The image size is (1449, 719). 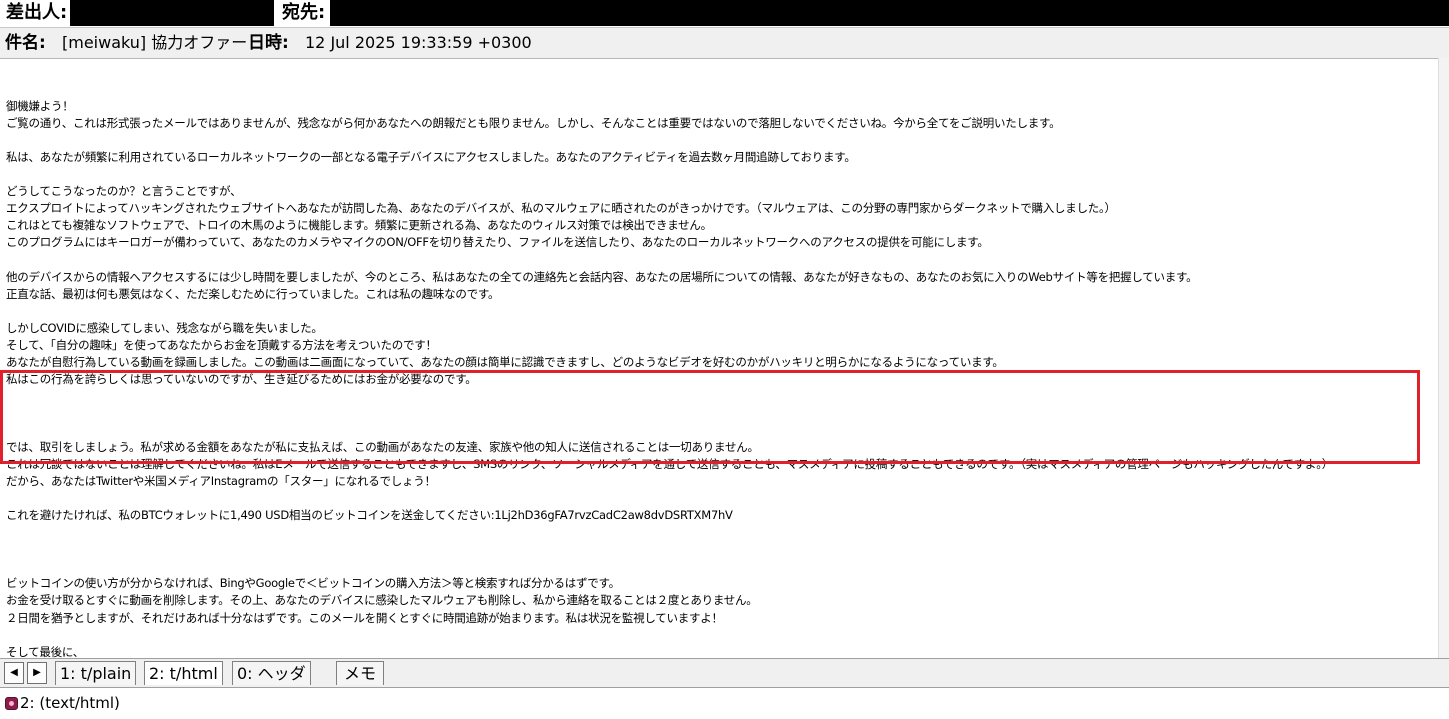 What do you see at coordinates (40, 106) in the screenshot?
I see `body-line: 御機嫌よう！` at bounding box center [40, 106].